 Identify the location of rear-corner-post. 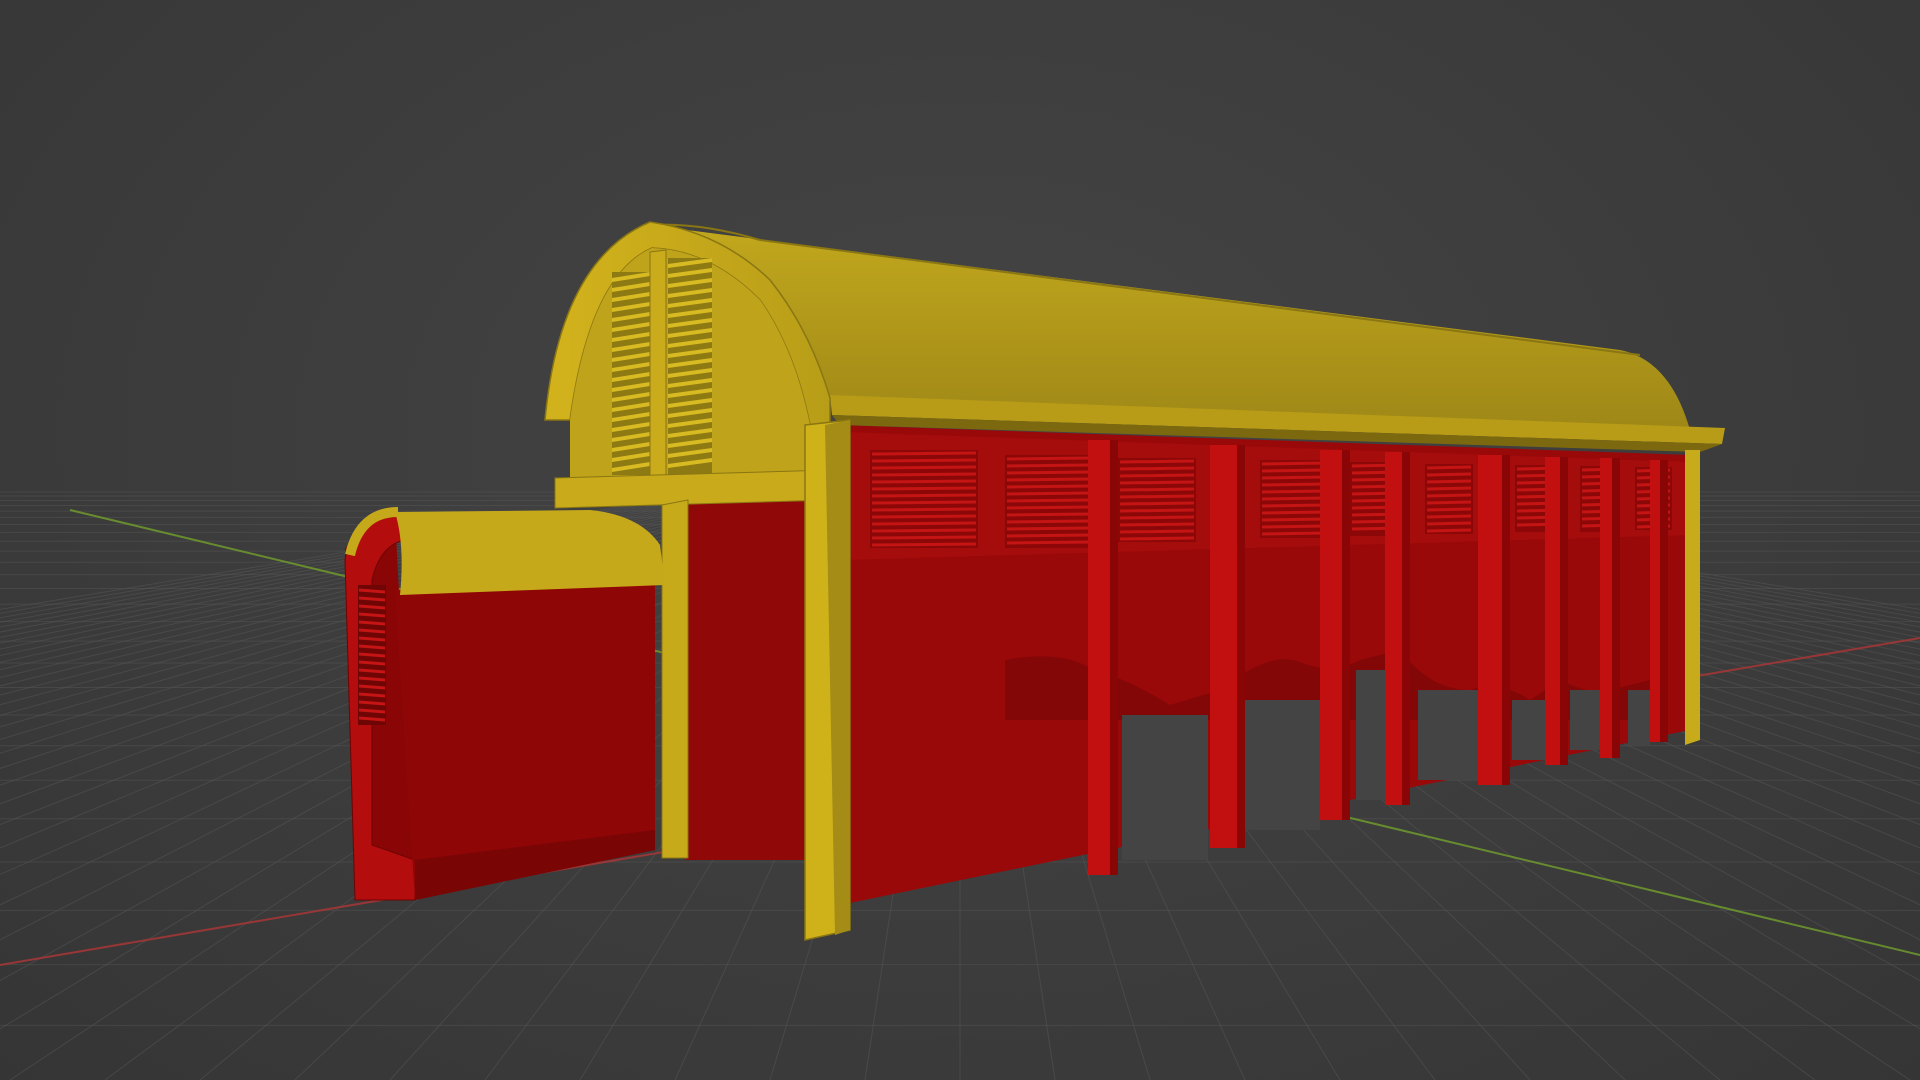
(1692, 597).